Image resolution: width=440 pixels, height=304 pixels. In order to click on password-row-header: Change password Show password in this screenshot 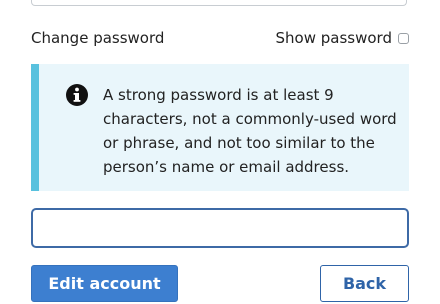, I will do `click(220, 38)`.